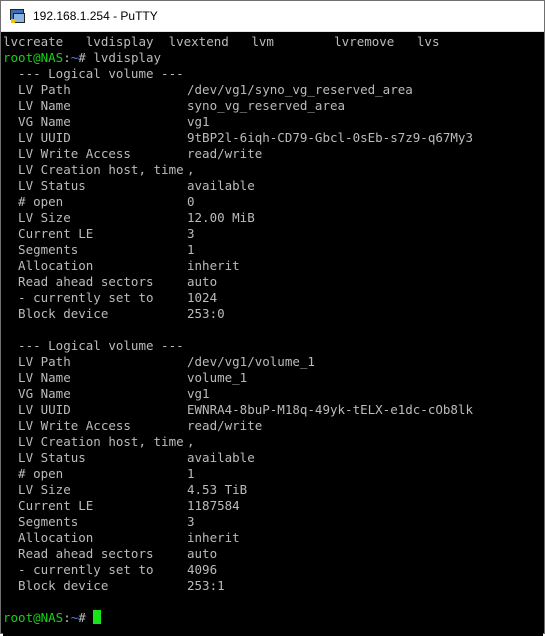  I want to click on field-row: Current LE 1187584, so click(273, 506).